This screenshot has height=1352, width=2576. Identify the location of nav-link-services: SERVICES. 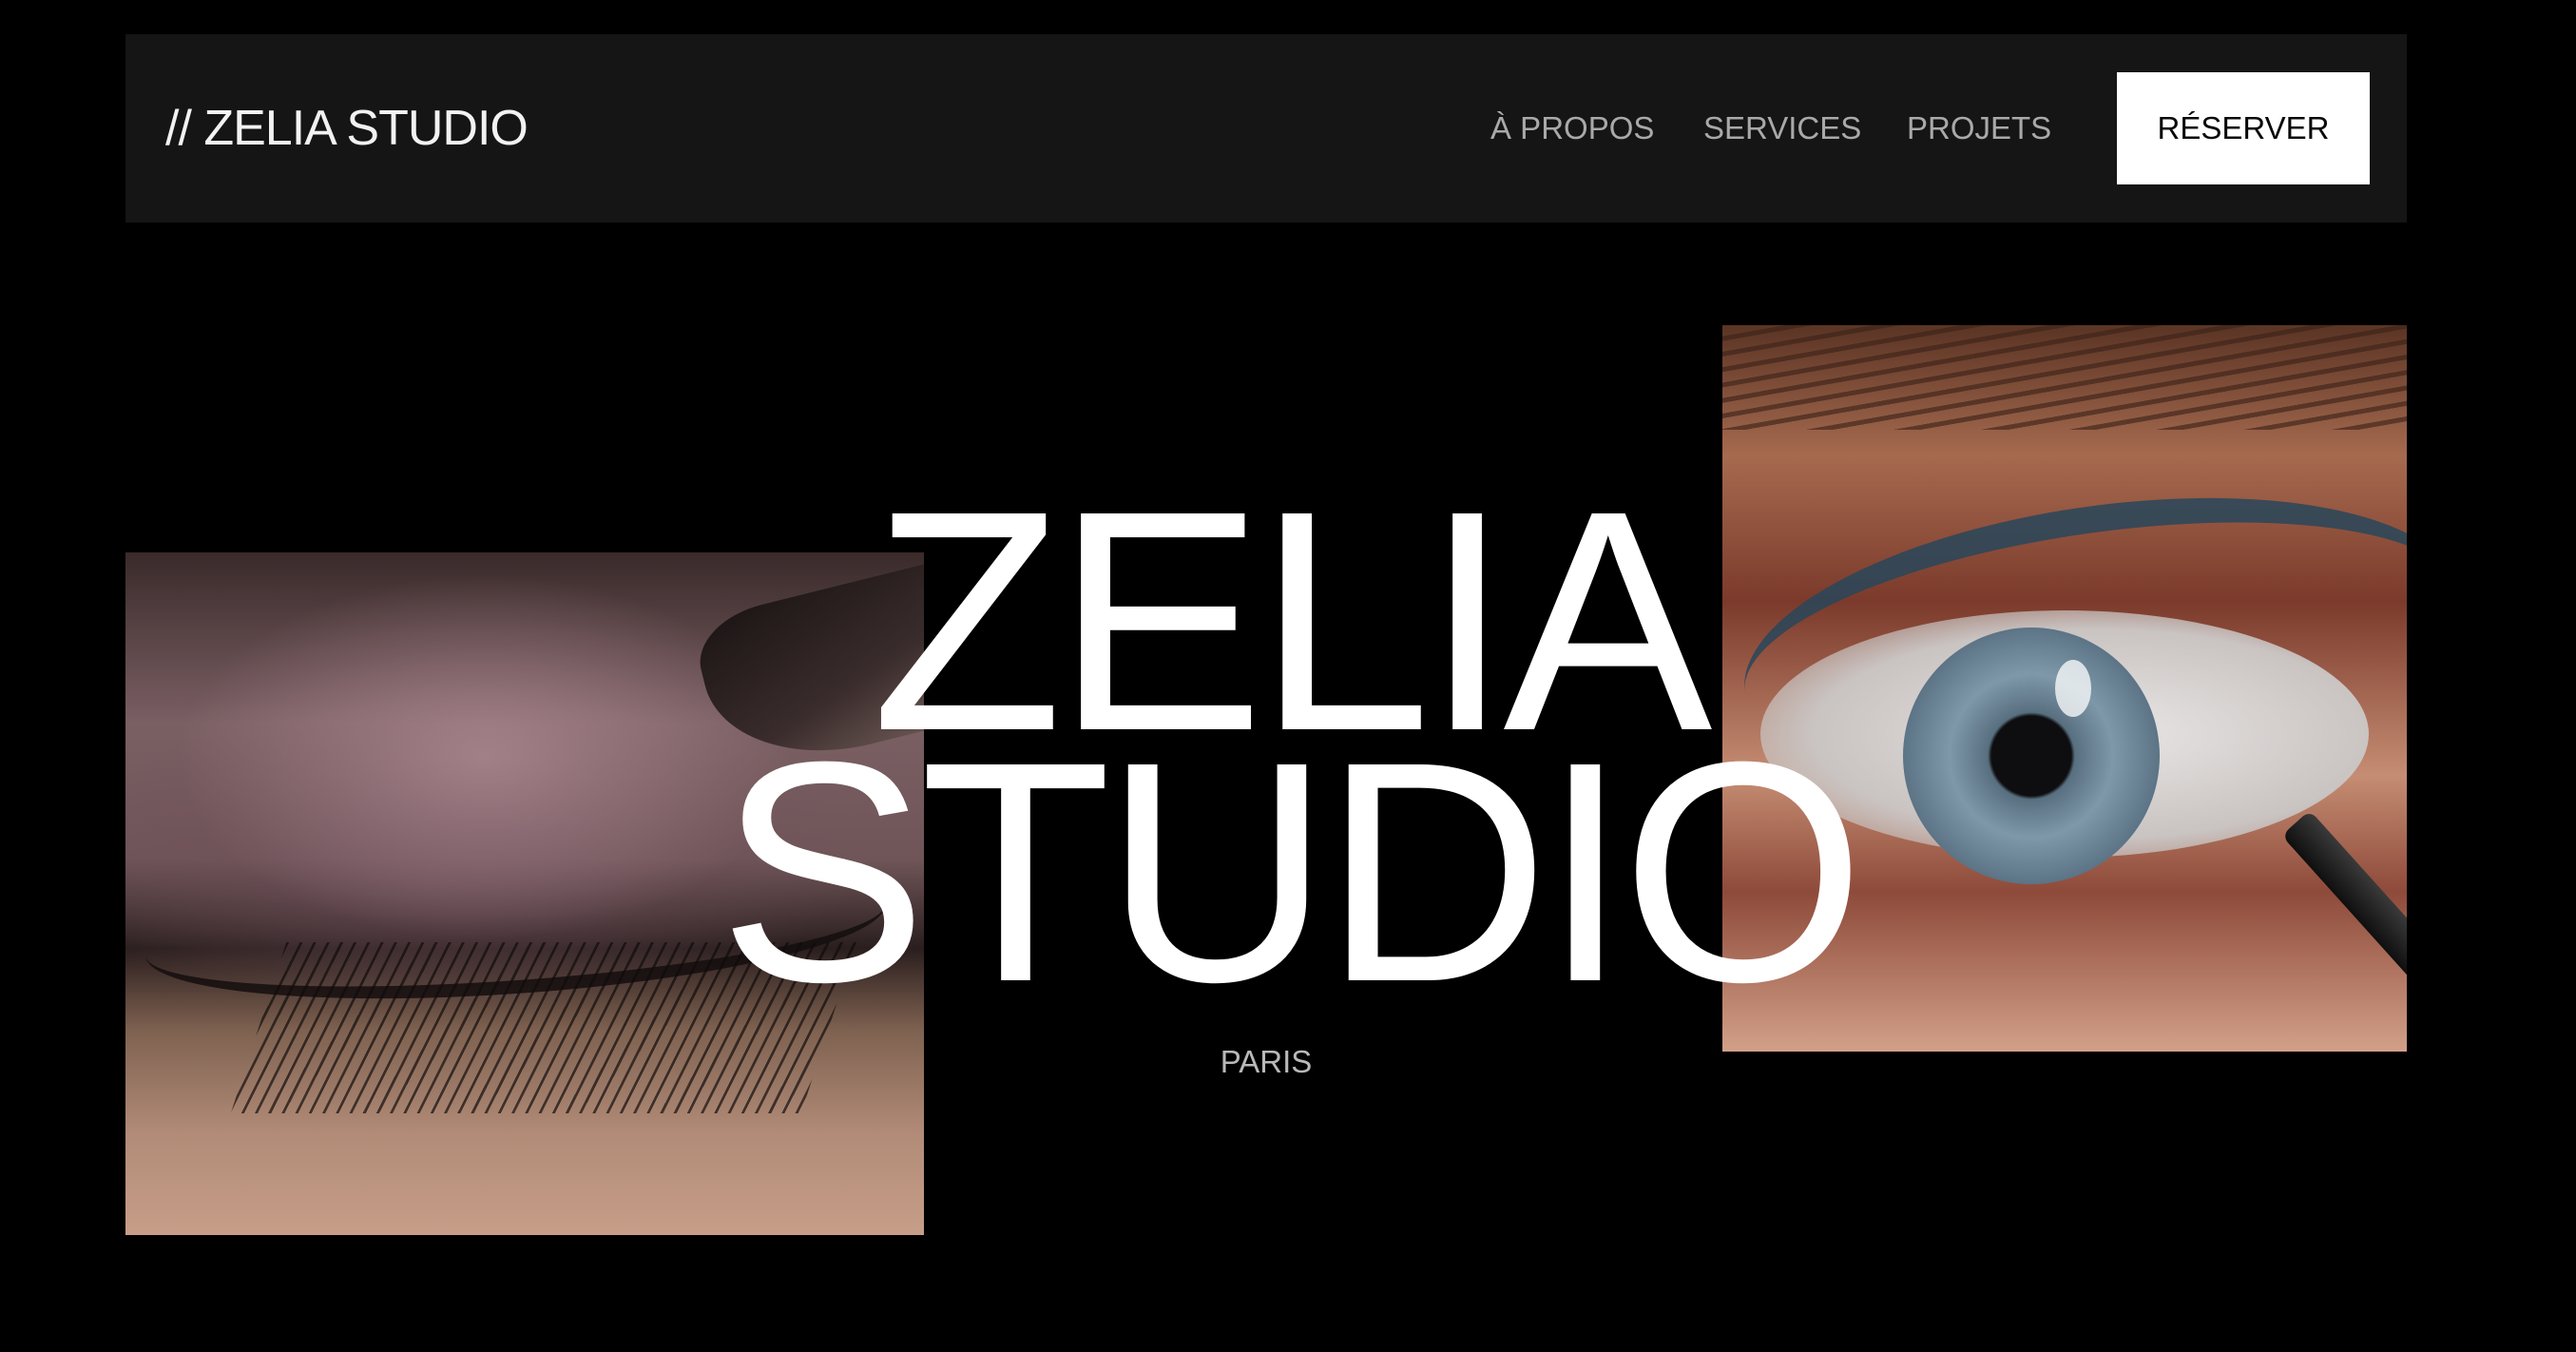
(1782, 128).